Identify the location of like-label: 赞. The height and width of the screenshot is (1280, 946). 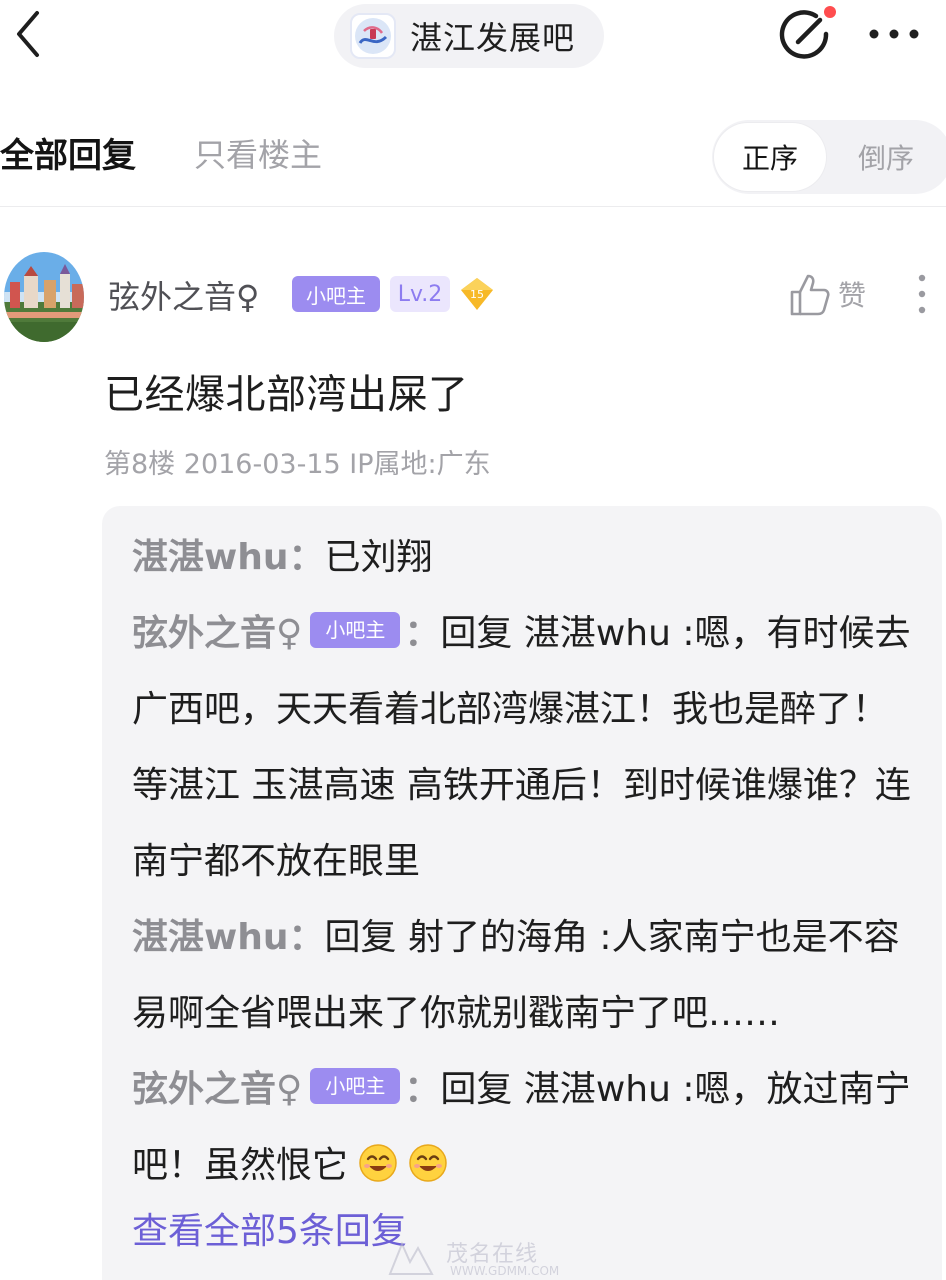
(852, 295).